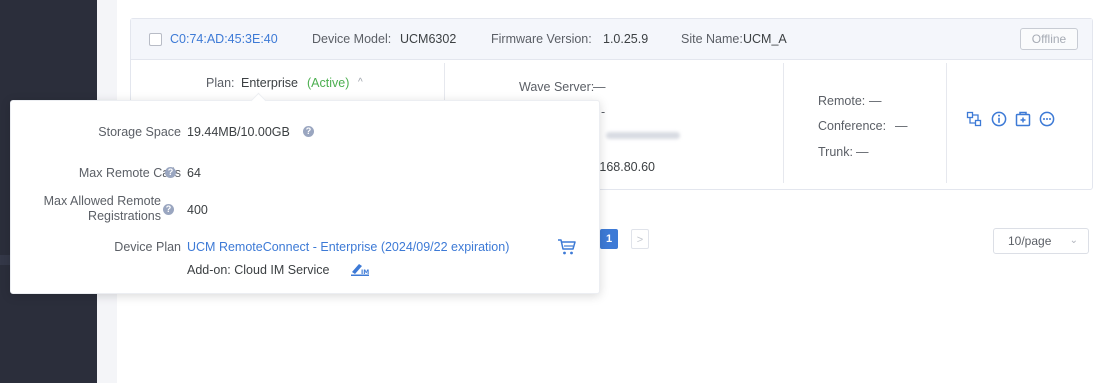  What do you see at coordinates (139, 132) in the screenshot?
I see `storage-space-label: Storage Space` at bounding box center [139, 132].